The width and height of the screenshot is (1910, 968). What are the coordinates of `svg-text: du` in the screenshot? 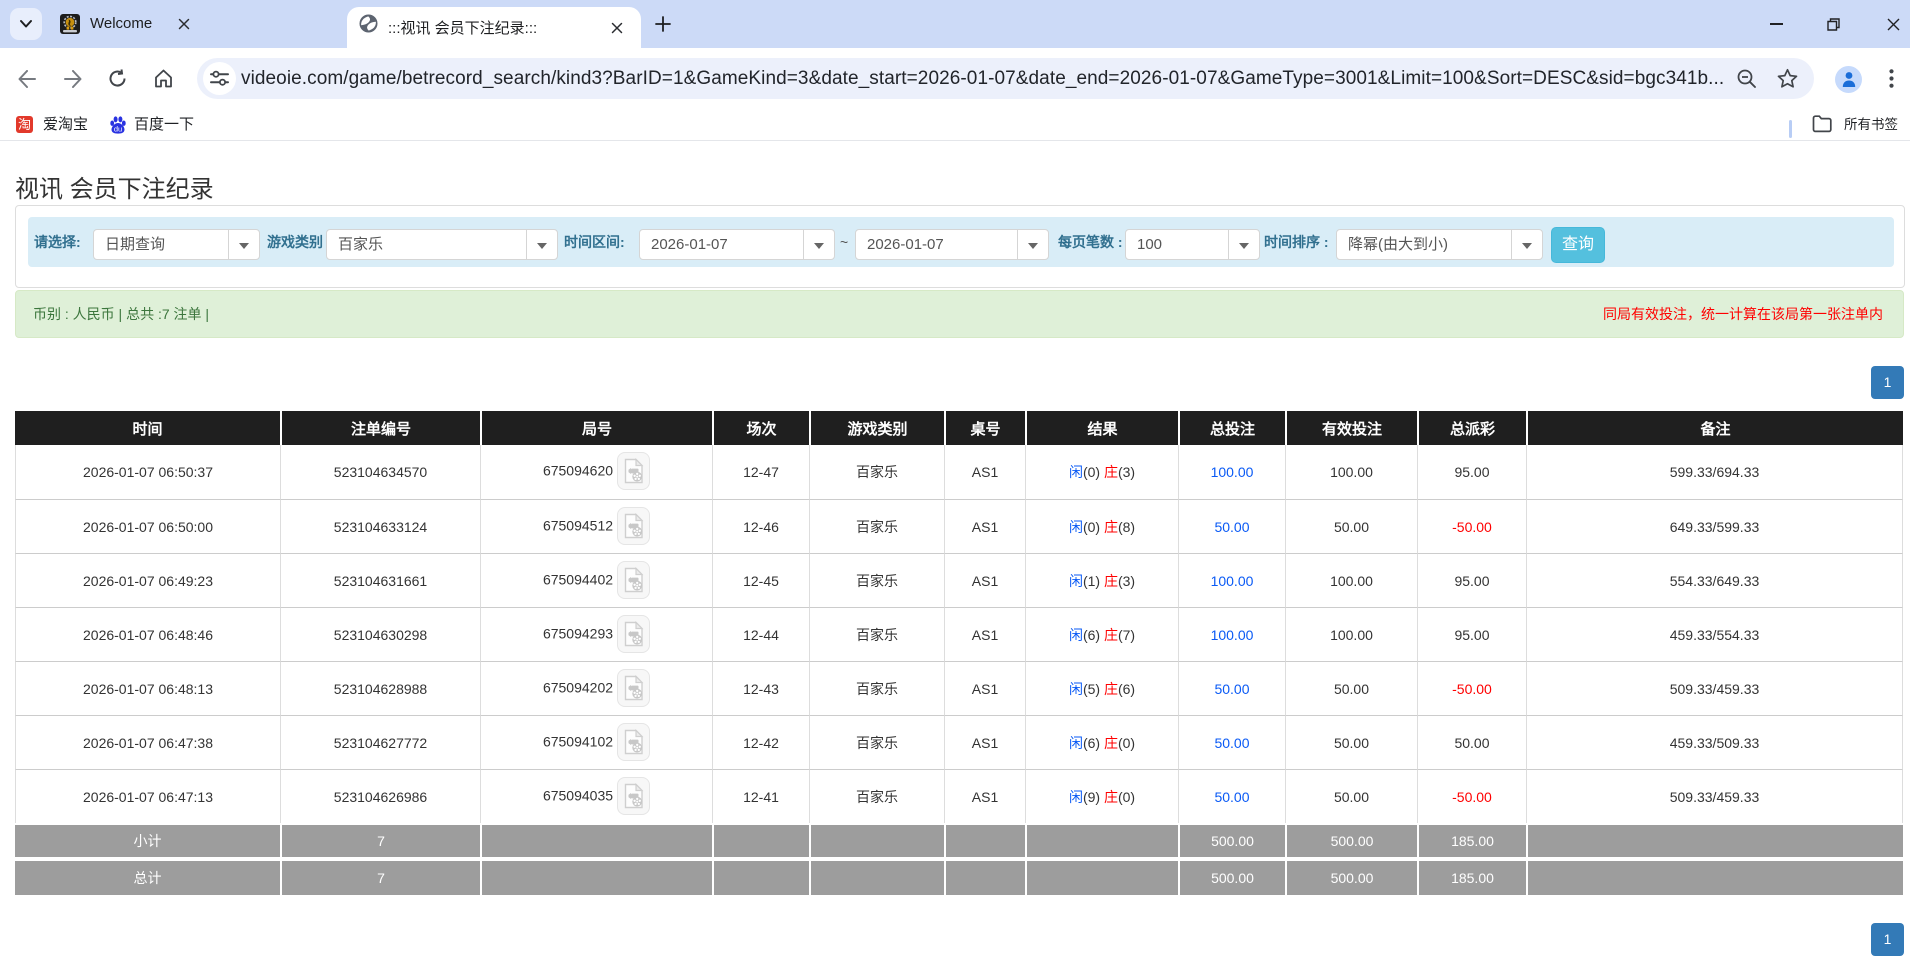 It's located at (118, 128).